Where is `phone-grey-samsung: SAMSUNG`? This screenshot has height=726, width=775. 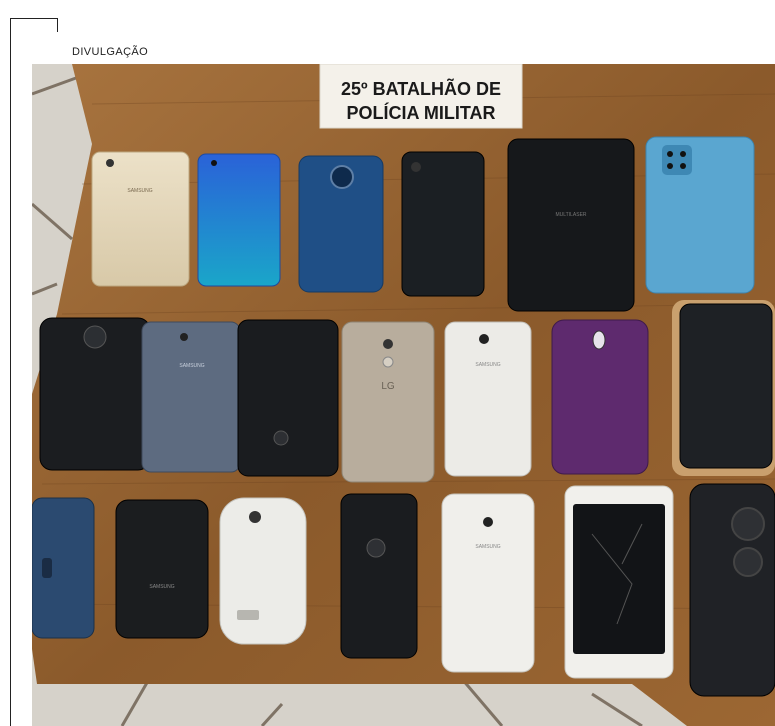
phone-grey-samsung: SAMSUNG is located at coordinates (191, 397).